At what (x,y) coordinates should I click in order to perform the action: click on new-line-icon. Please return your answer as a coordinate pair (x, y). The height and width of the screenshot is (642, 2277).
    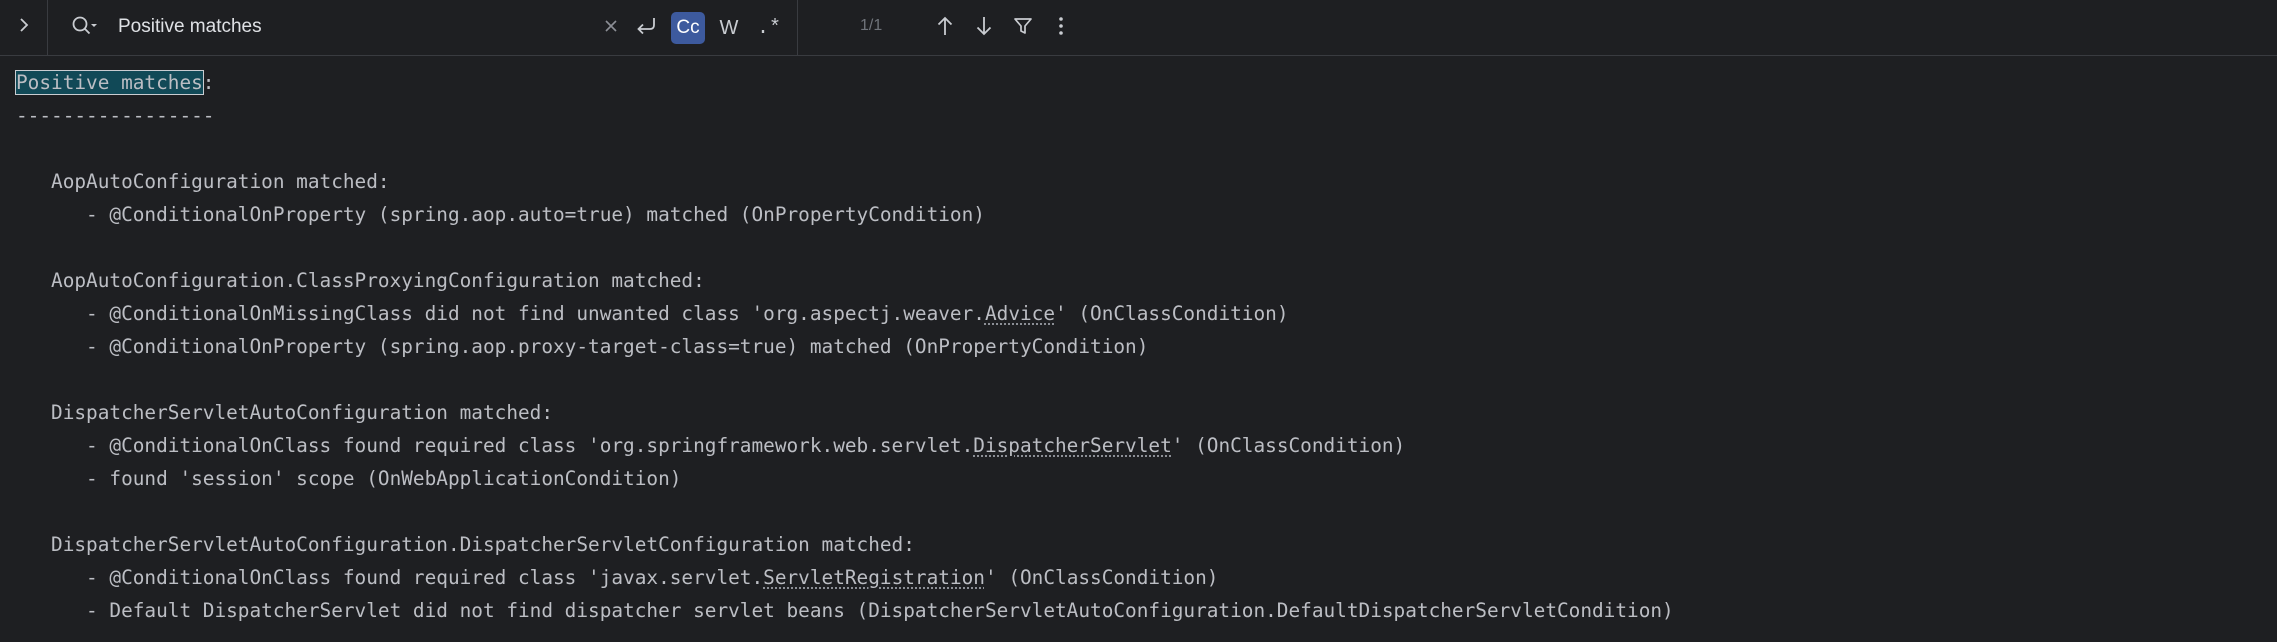
    Looking at the image, I should click on (646, 28).